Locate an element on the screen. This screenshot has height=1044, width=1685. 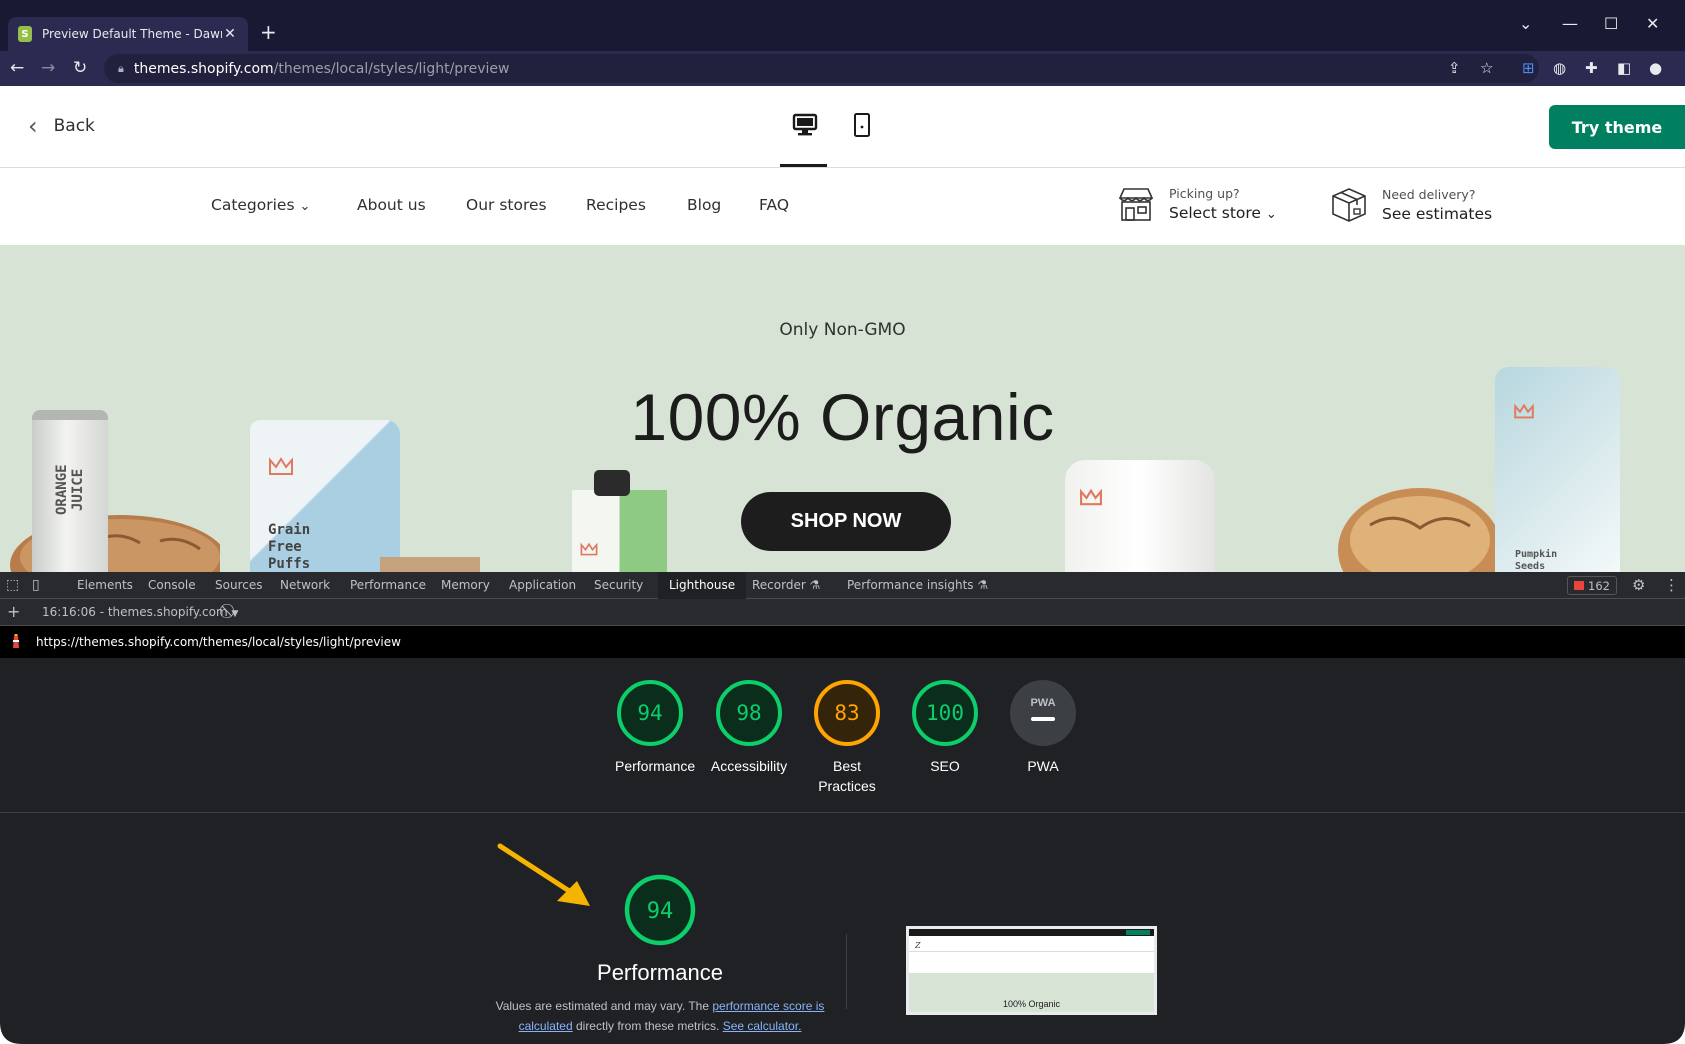
device-toolbar-icon: ▯ is located at coordinates (36, 585).